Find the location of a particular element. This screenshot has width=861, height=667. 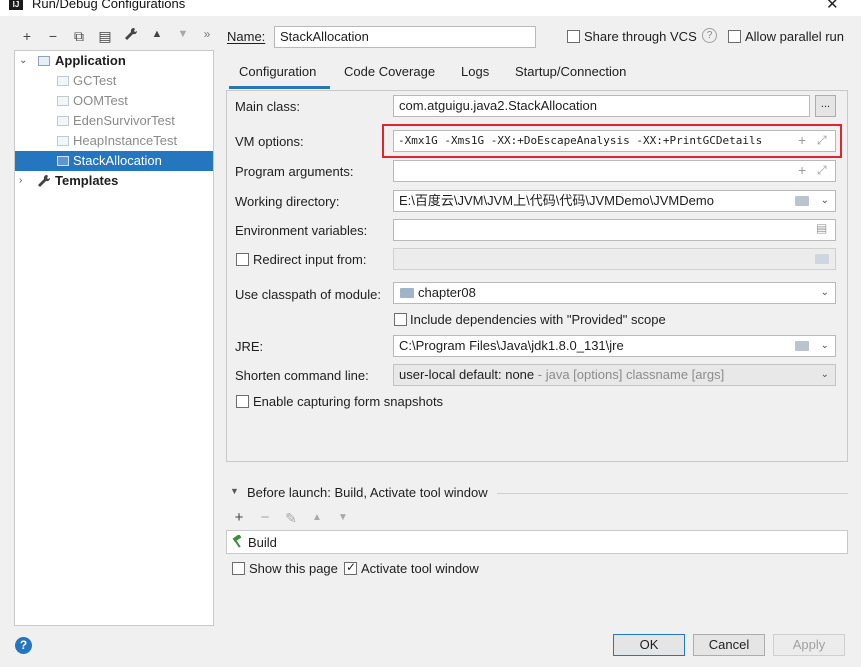

tree-item-stackallocation: StackAllocation is located at coordinates (114, 161).